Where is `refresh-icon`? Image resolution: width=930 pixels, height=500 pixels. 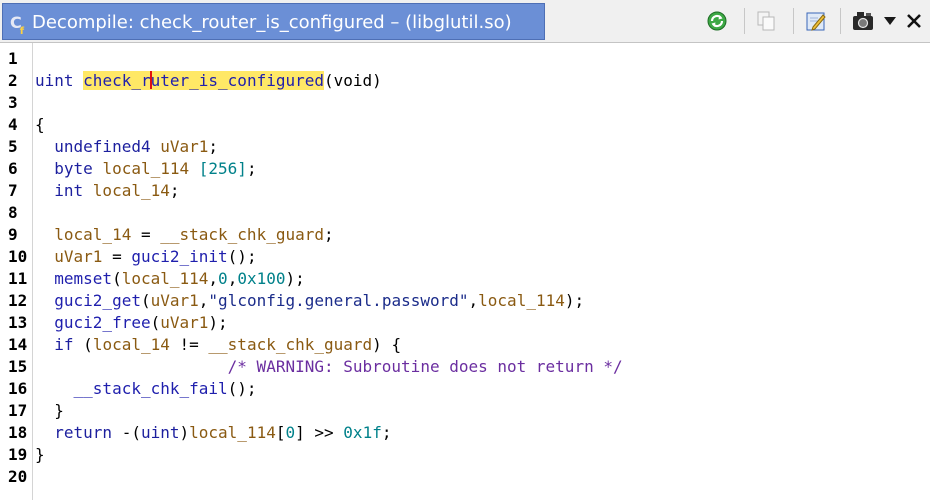
refresh-icon is located at coordinates (717, 21).